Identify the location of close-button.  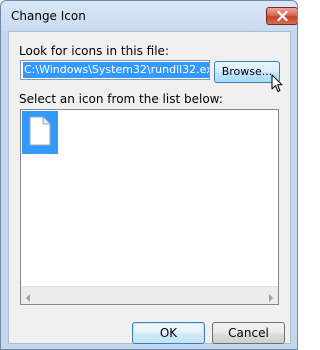
(281, 16).